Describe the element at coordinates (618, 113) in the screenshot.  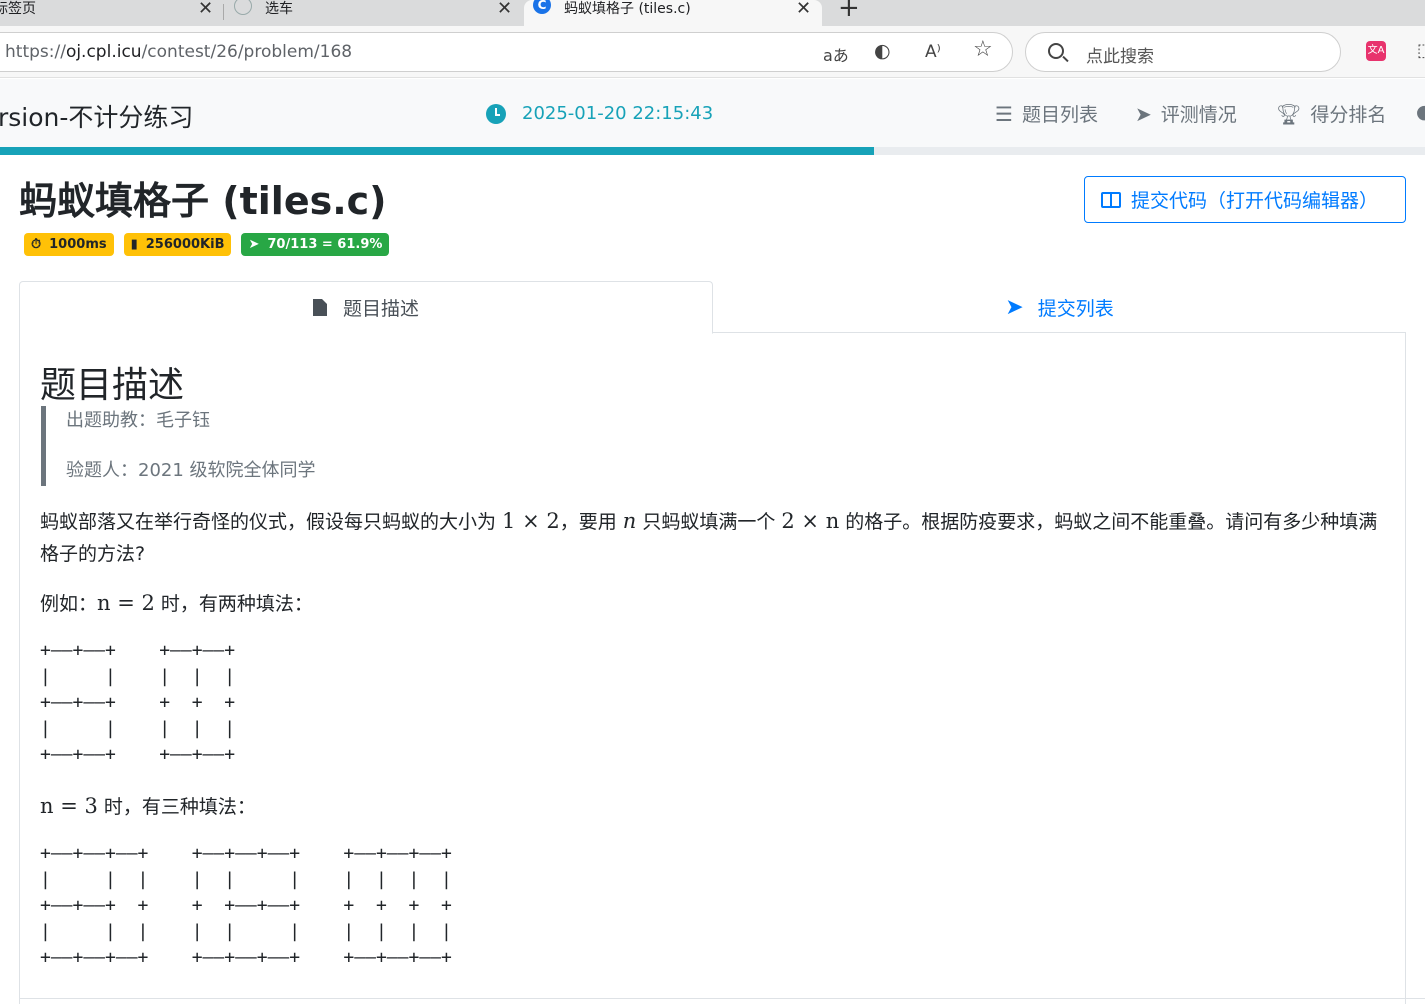
I see `clock-time: 2025-01-20 22:15:43` at that location.